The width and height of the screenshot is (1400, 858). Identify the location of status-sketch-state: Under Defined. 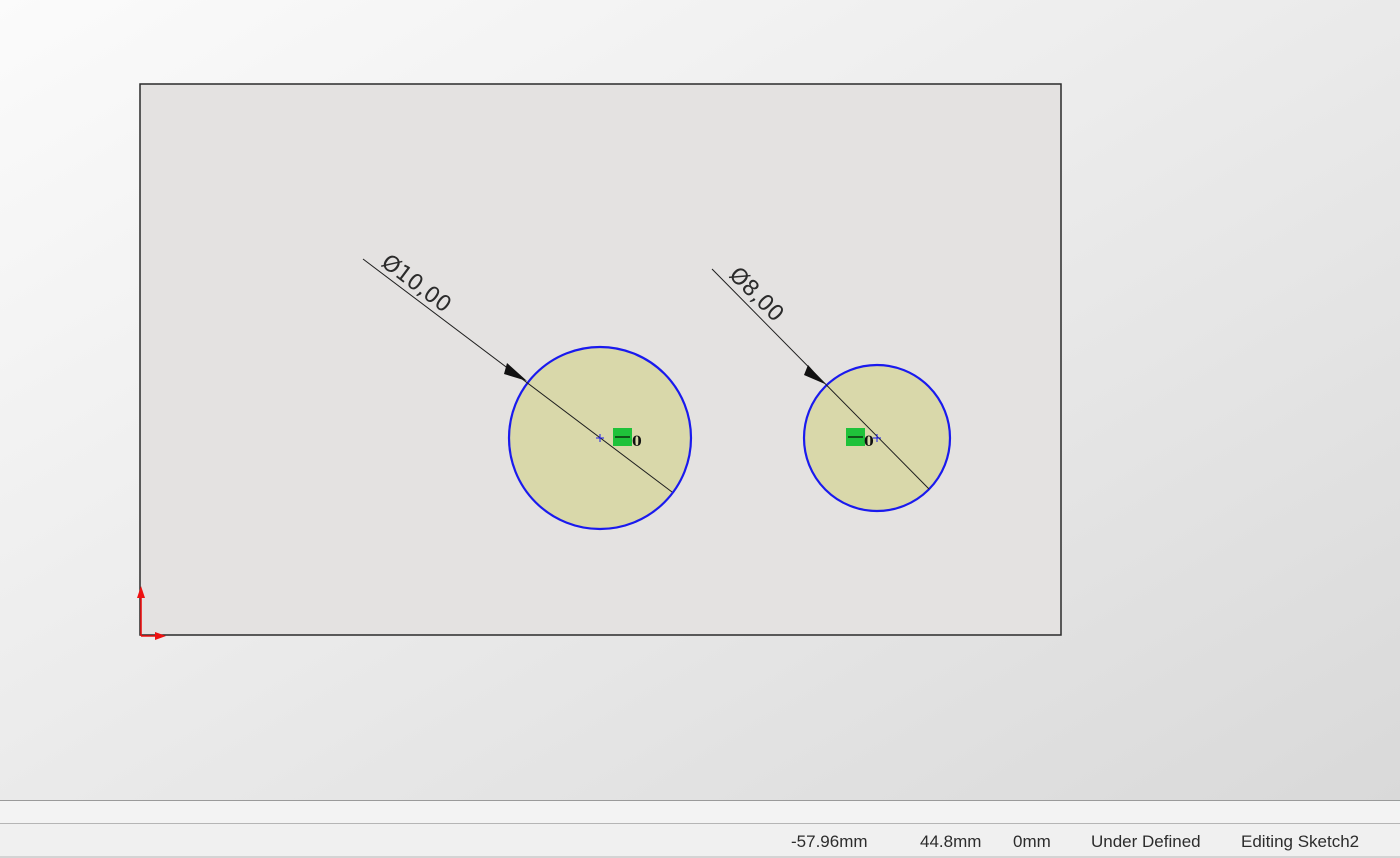
(1146, 842).